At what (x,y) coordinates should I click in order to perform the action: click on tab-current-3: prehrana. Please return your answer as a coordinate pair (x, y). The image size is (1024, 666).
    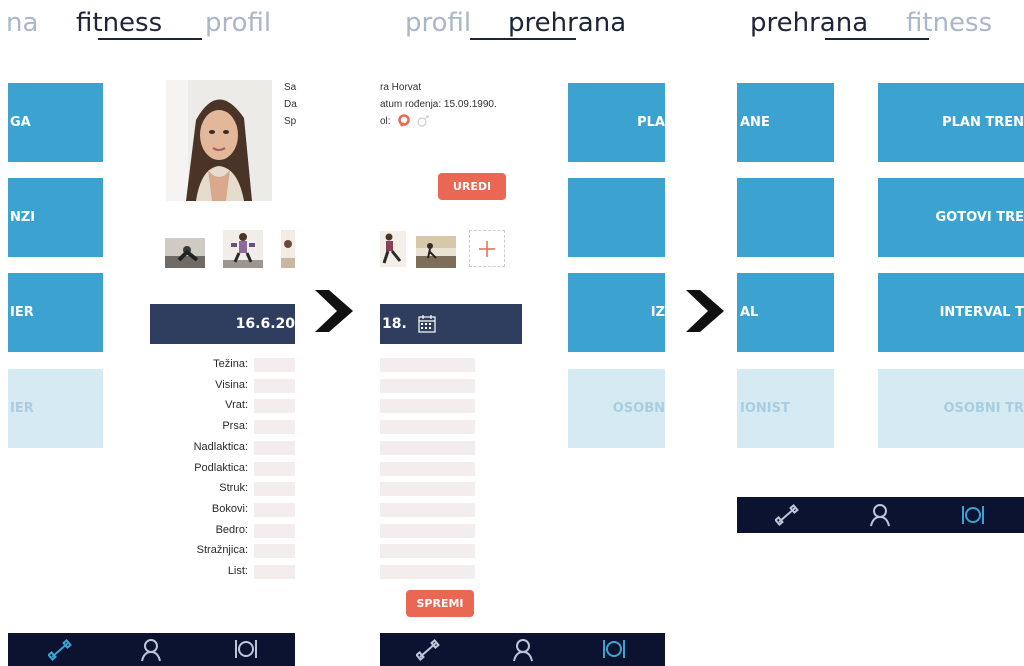
    Looking at the image, I should click on (809, 23).